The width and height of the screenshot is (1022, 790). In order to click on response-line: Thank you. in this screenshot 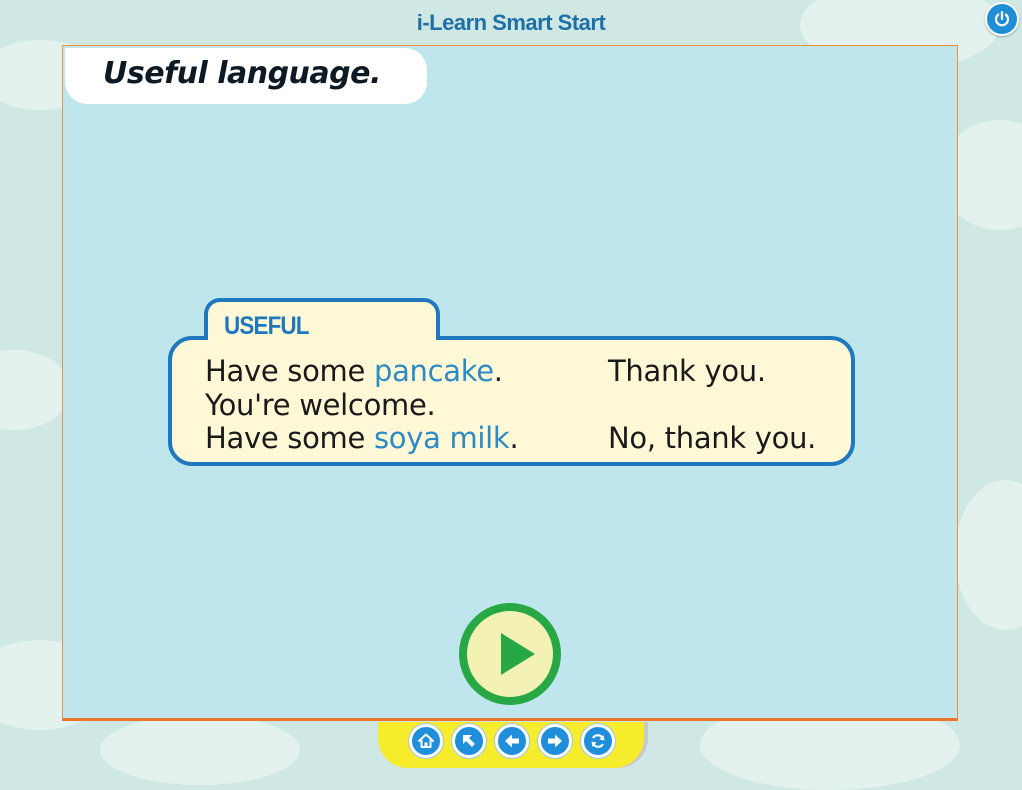, I will do `click(687, 371)`.